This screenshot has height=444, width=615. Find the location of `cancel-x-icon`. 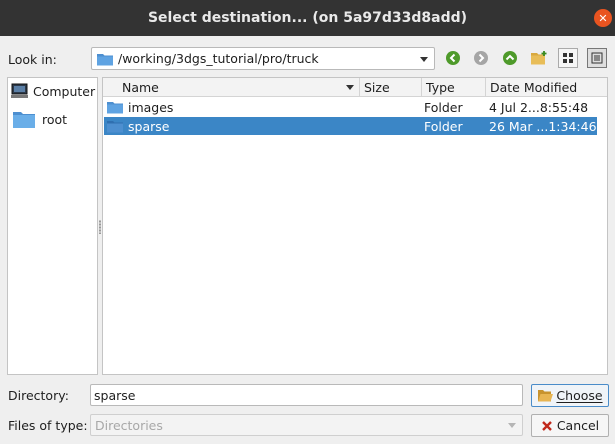

cancel-x-icon is located at coordinates (547, 426).